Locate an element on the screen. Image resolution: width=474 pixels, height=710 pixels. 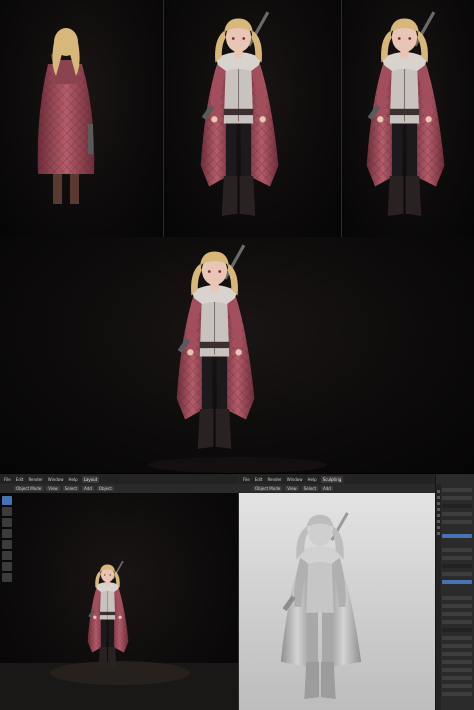
toolbar is located at coordinates (7, 539).